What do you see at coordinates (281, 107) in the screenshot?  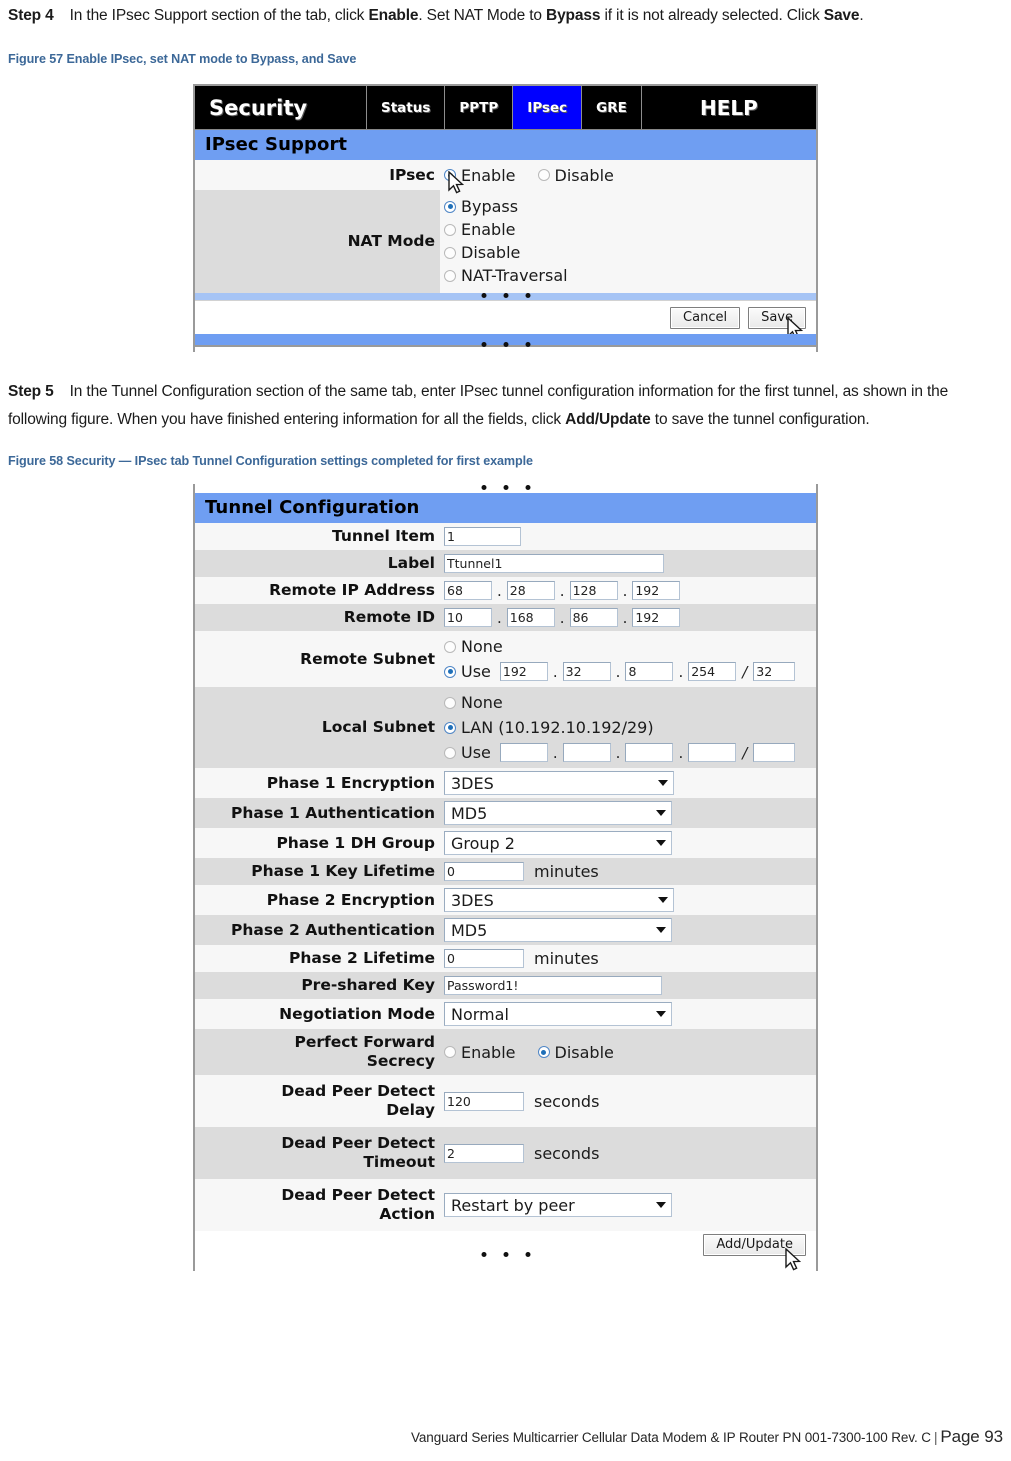 I see `nav-tab-security: Security` at bounding box center [281, 107].